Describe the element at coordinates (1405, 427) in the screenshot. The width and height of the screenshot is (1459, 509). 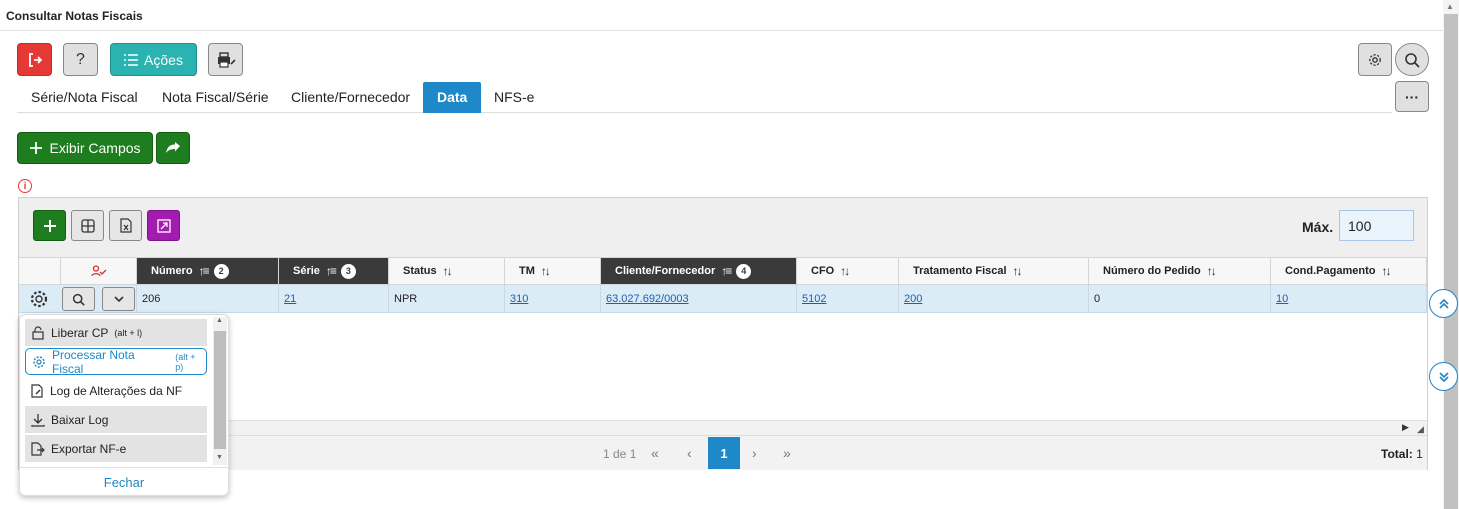
I see `scroll-right-icon: ▶` at that location.